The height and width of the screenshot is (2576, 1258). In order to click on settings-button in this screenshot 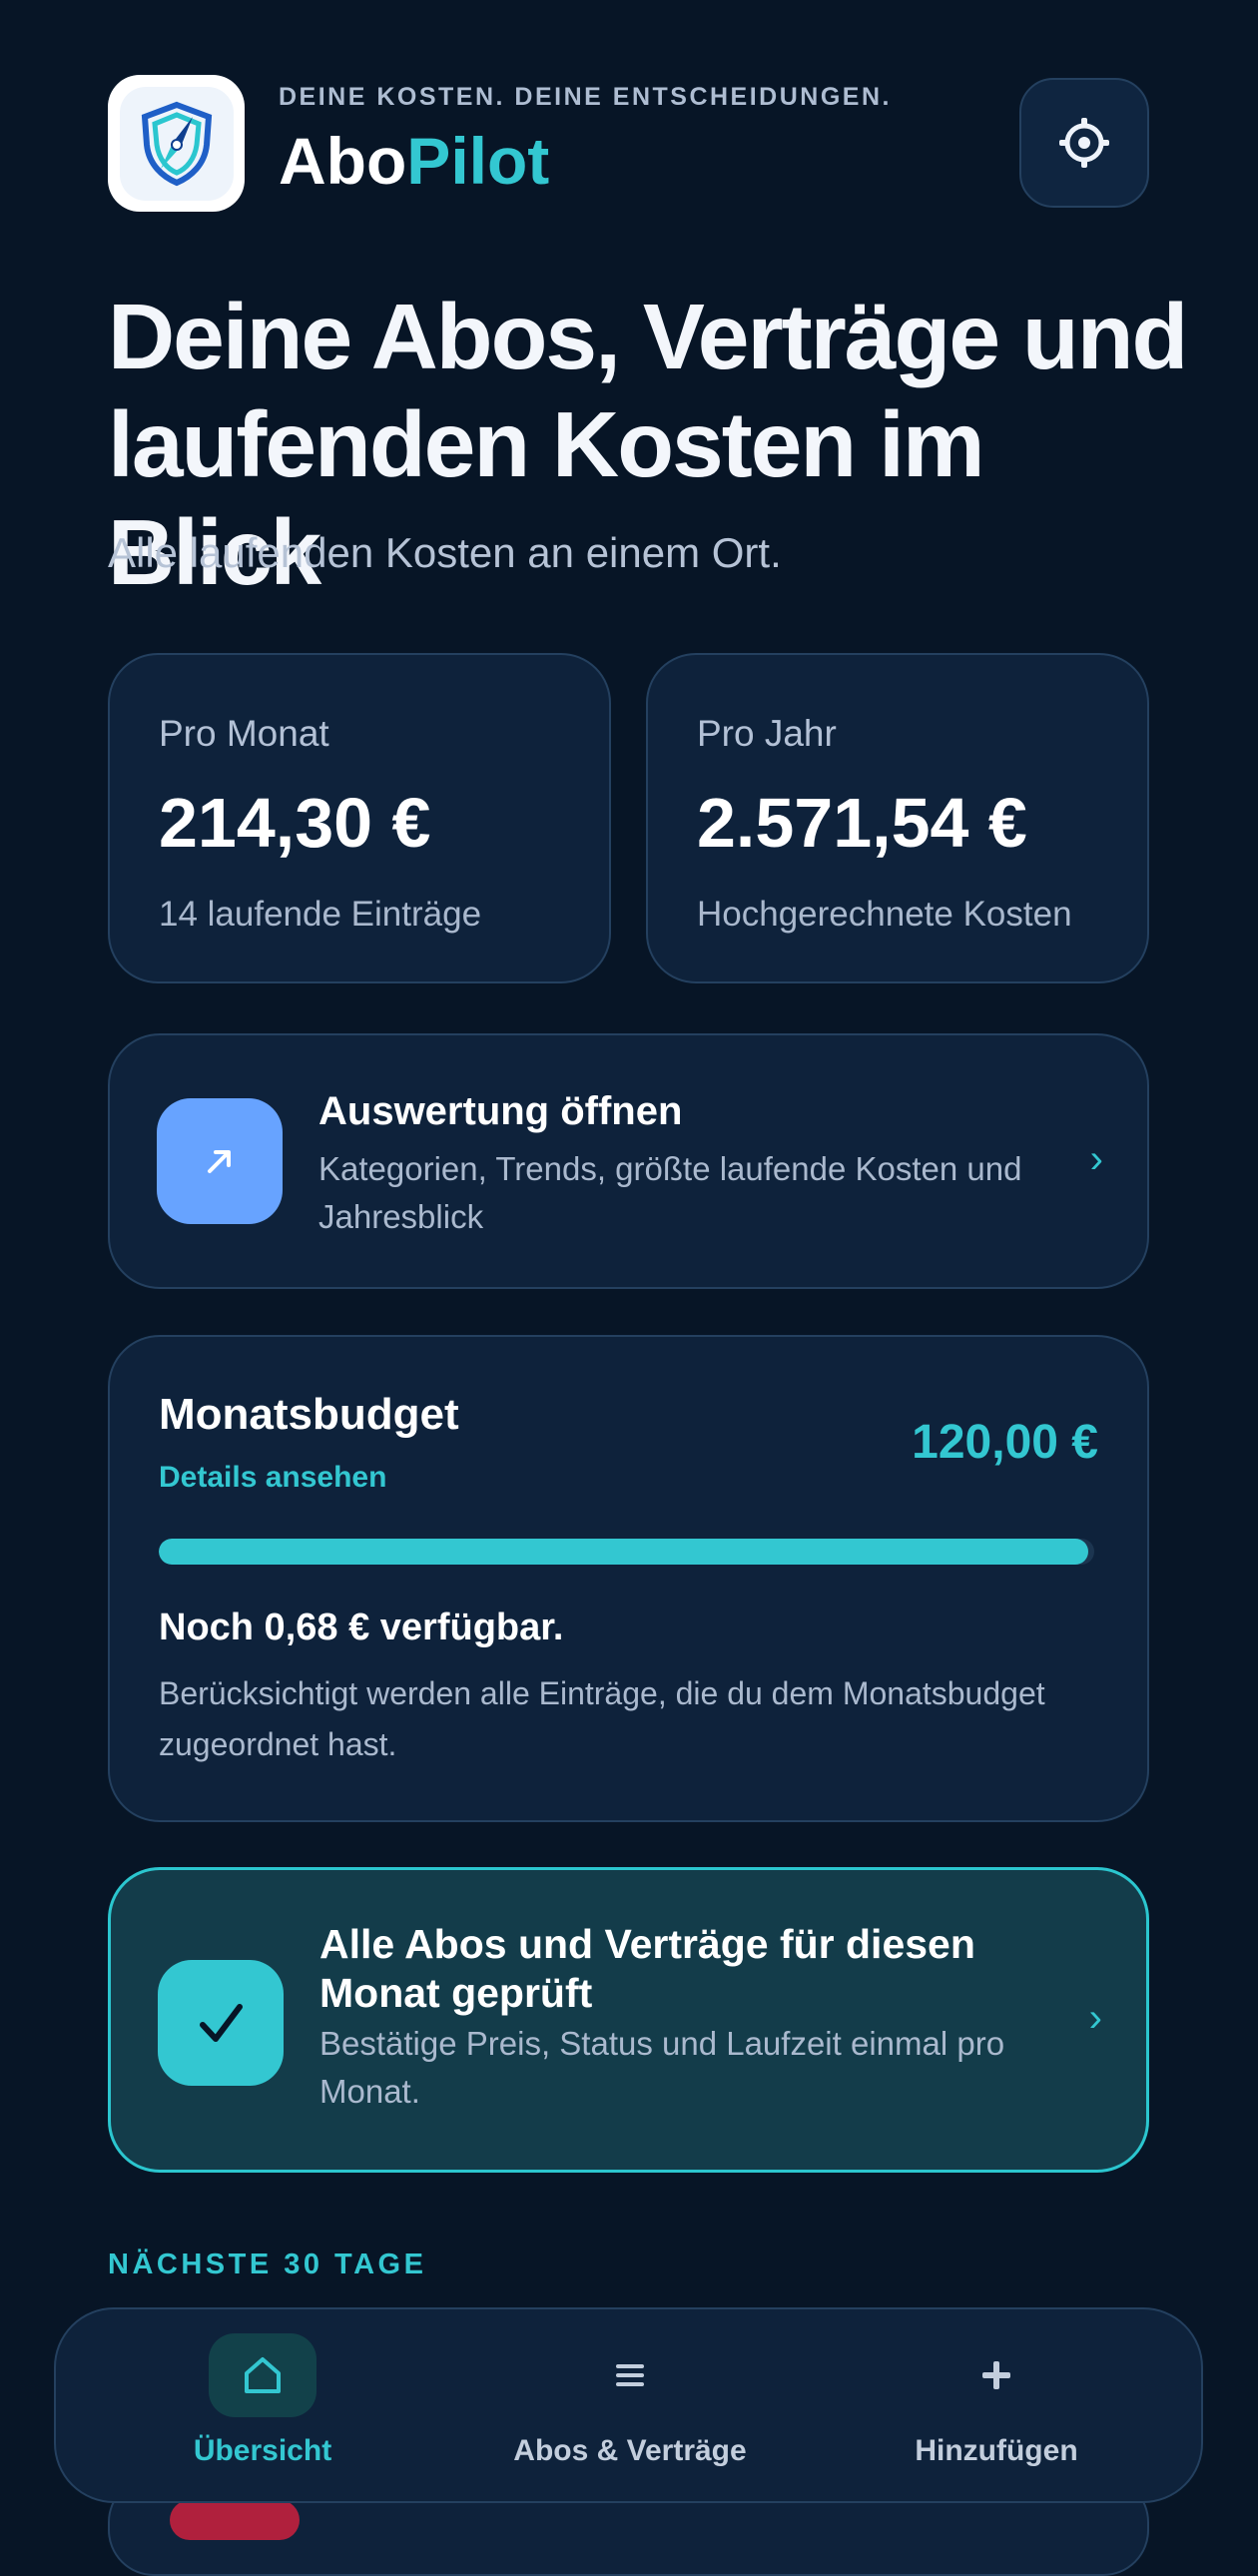, I will do `click(1084, 143)`.